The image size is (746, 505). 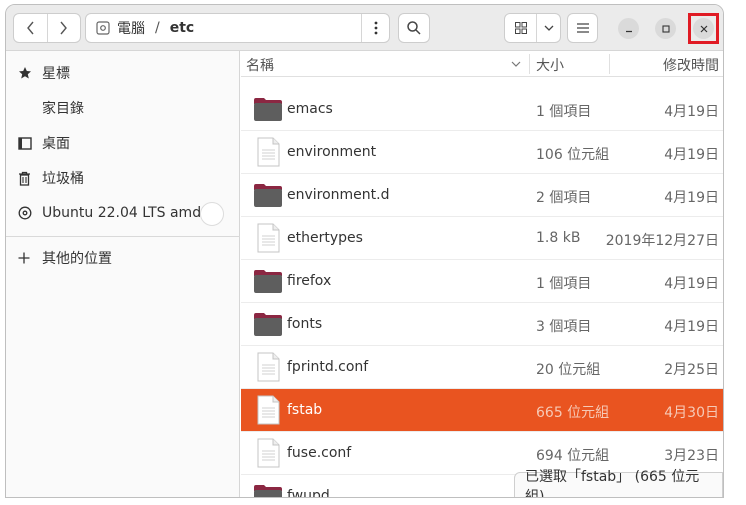 I want to click on header-bar: 電腦 / etc, so click(x=364, y=28).